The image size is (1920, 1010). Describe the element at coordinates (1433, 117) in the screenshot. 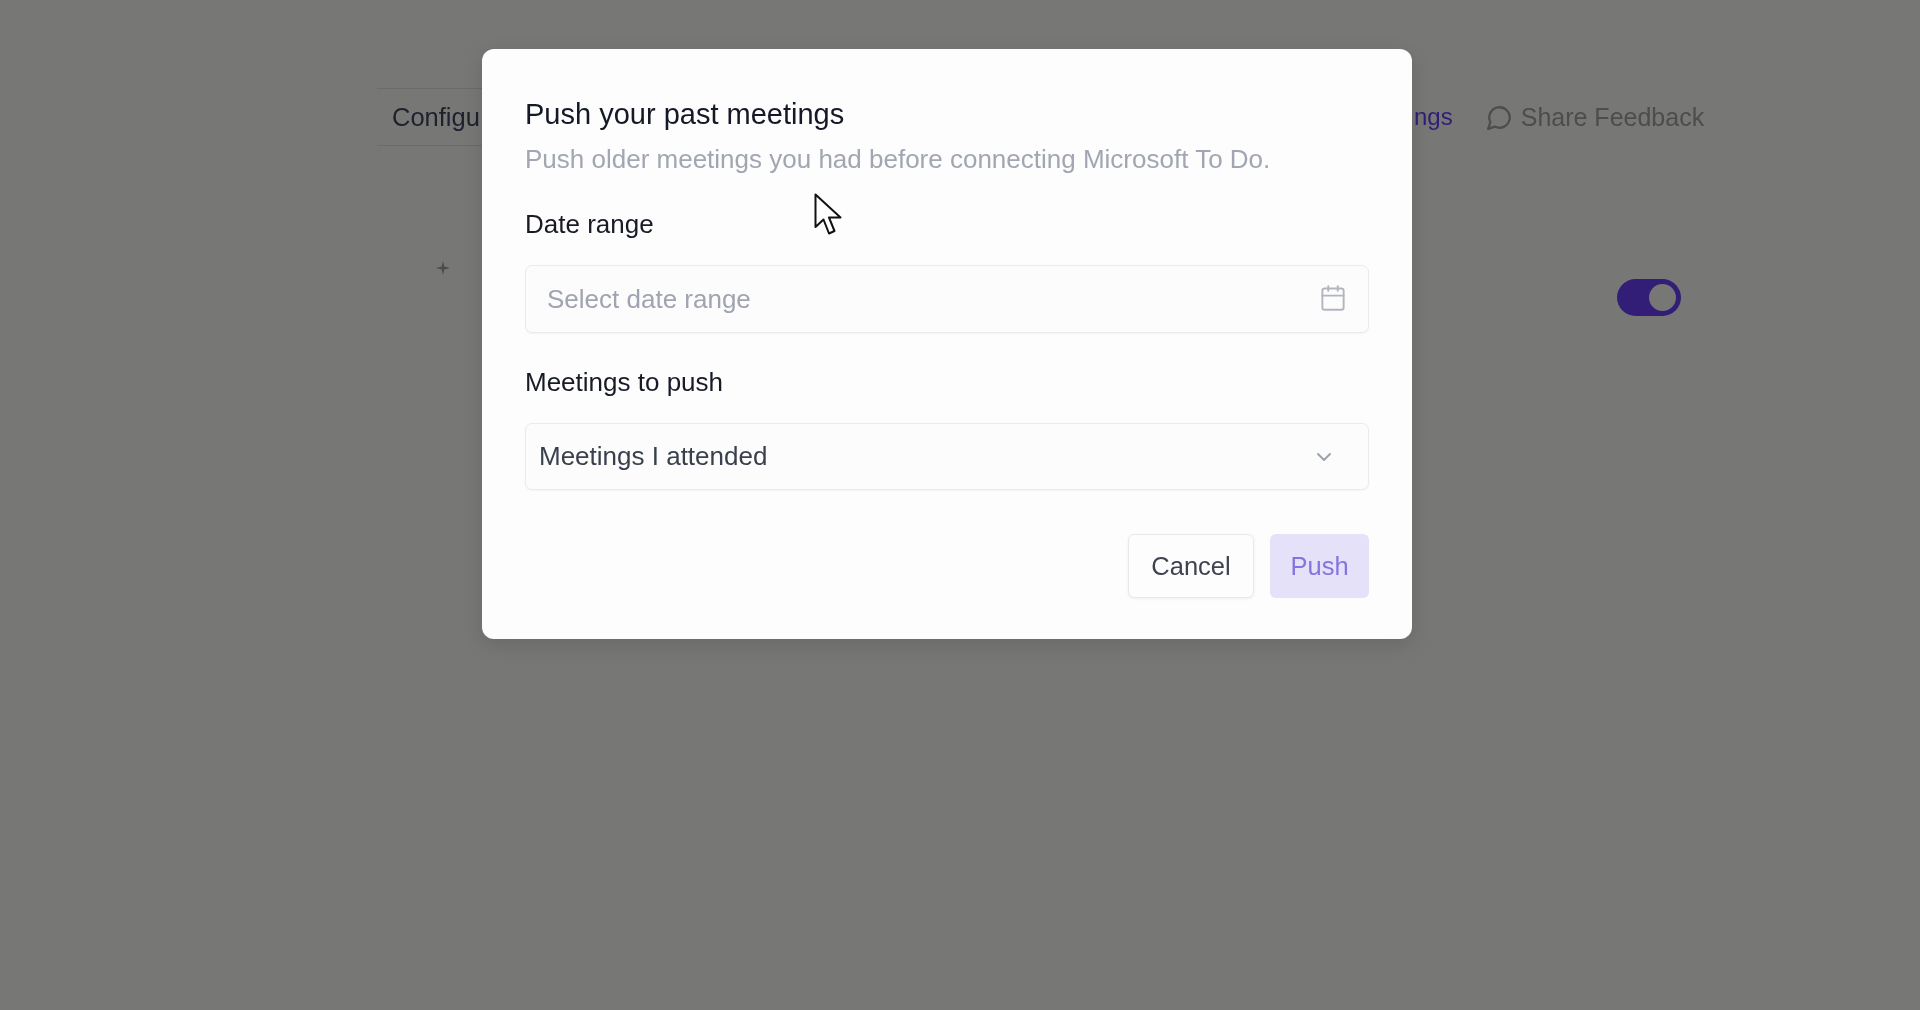

I see `nav-link: ngs` at that location.